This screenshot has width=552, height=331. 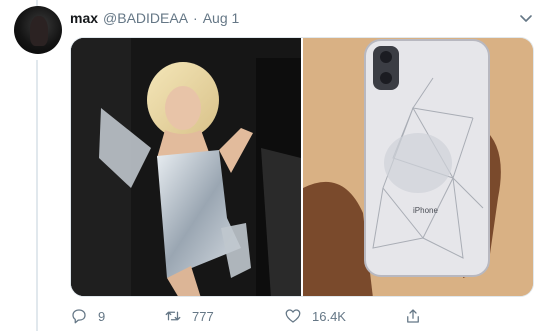 What do you see at coordinates (221, 18) in the screenshot?
I see `tweet-date: Aug 1` at bounding box center [221, 18].